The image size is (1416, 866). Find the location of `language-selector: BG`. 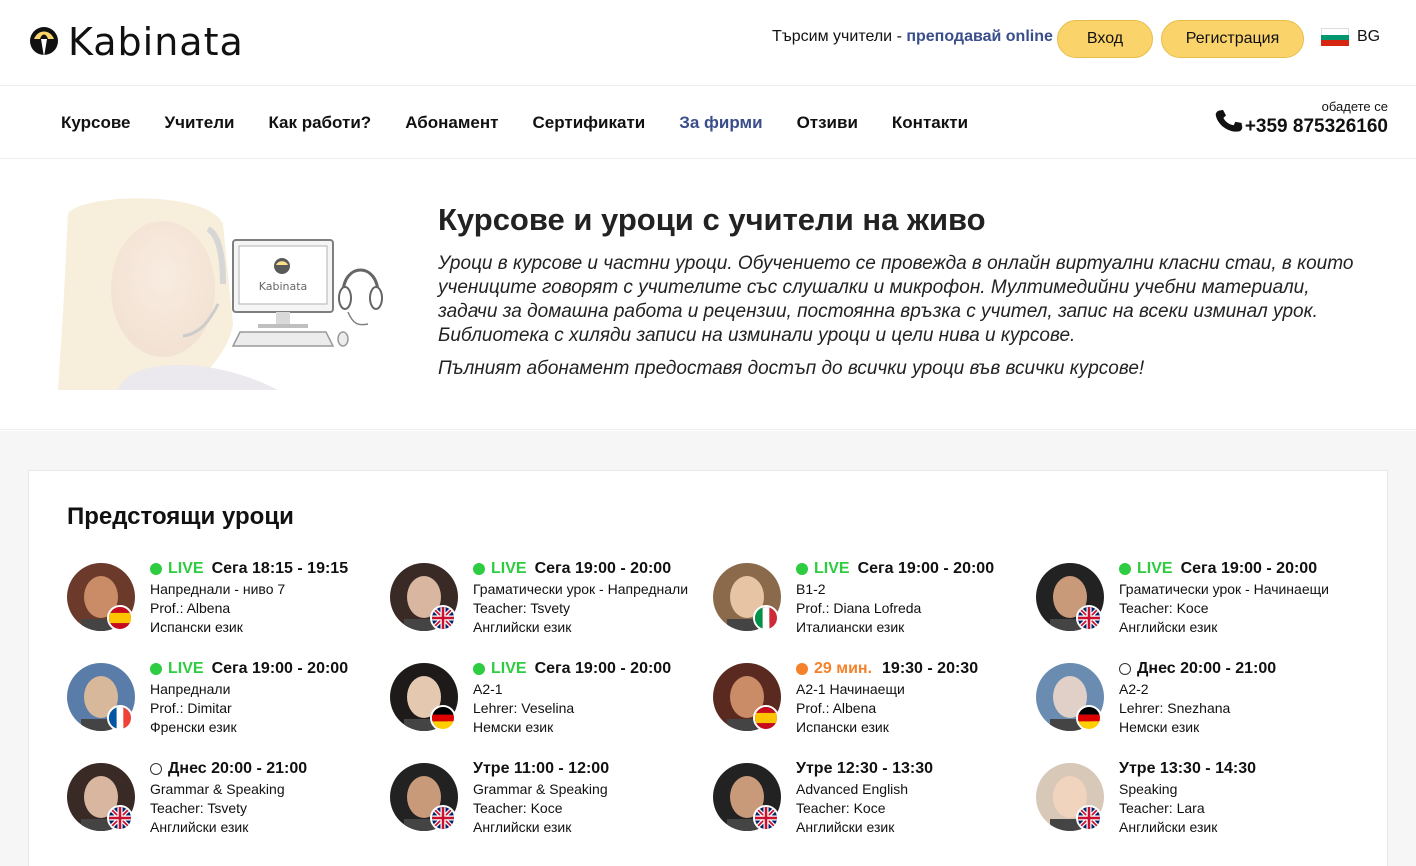

language-selector: BG is located at coordinates (1351, 37).